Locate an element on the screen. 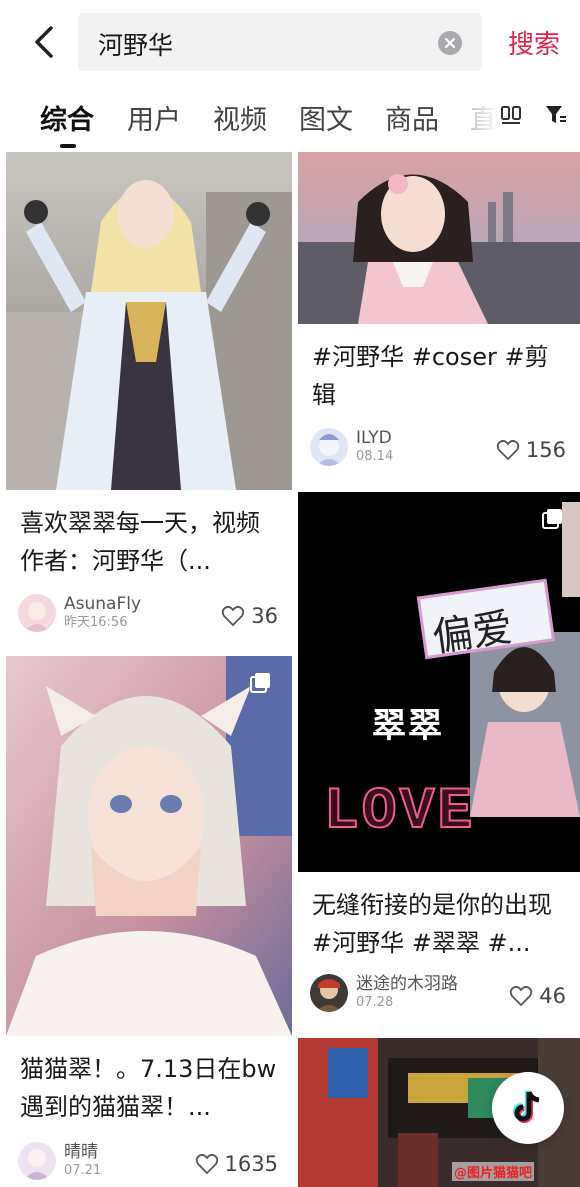 The image size is (580, 1187). post-date: 07.21 is located at coordinates (83, 1170).